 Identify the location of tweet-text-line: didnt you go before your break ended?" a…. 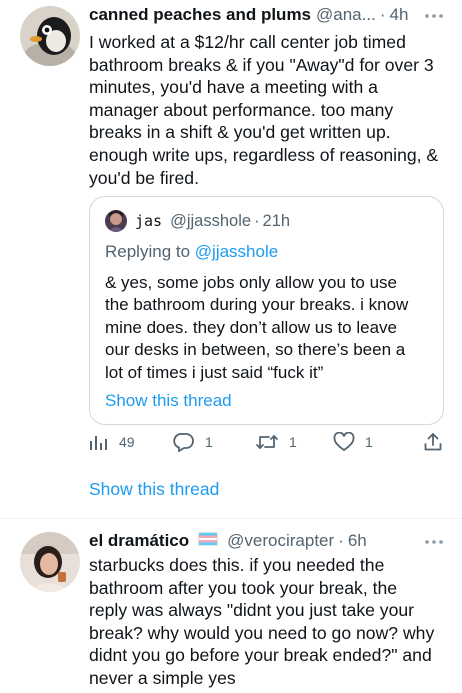
(260, 655).